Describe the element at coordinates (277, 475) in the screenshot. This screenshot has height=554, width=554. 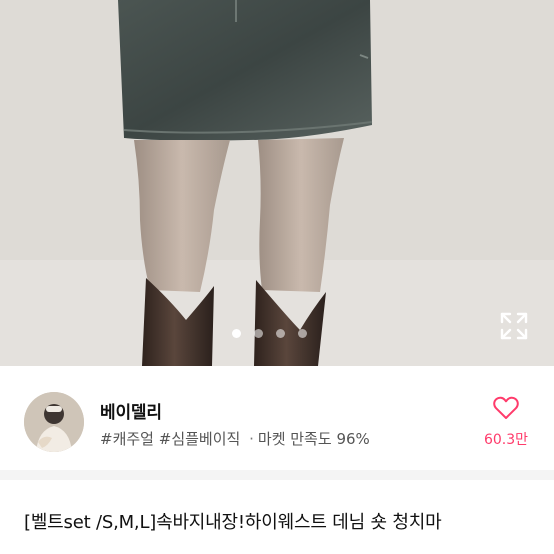
I see `section-divider` at that location.